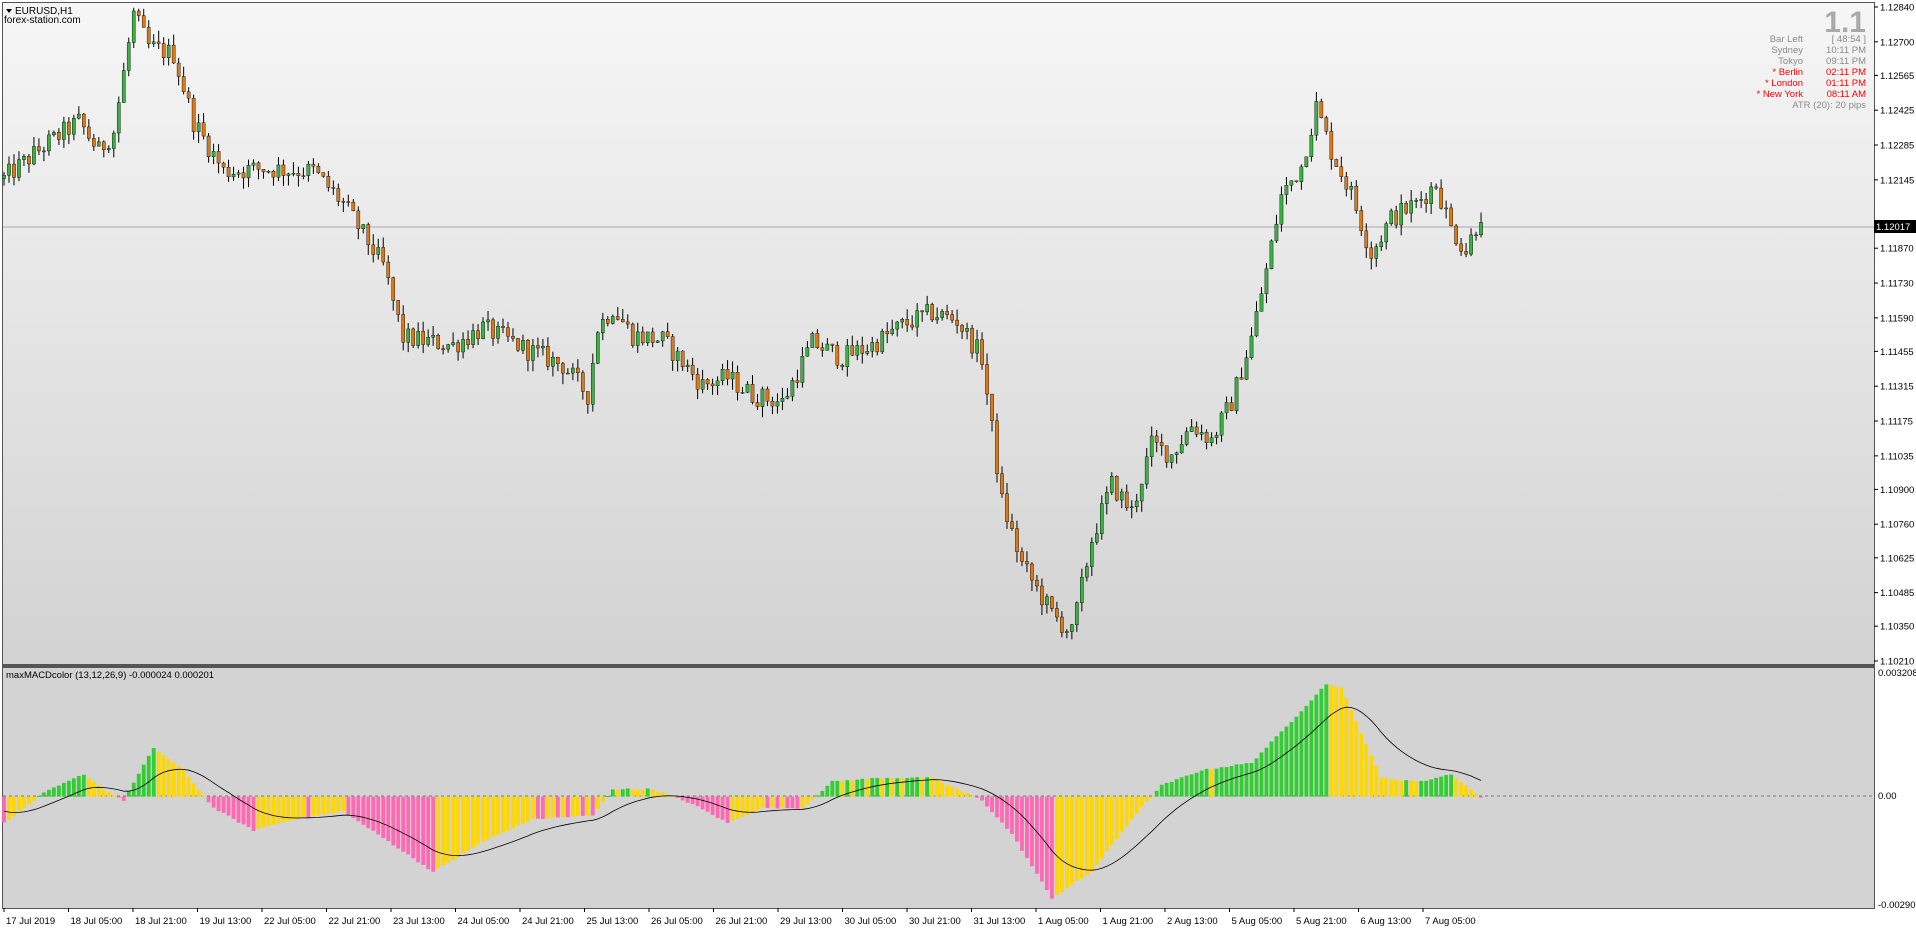  I want to click on time-tick-label: 7 Aug 05:00, so click(1450, 921).